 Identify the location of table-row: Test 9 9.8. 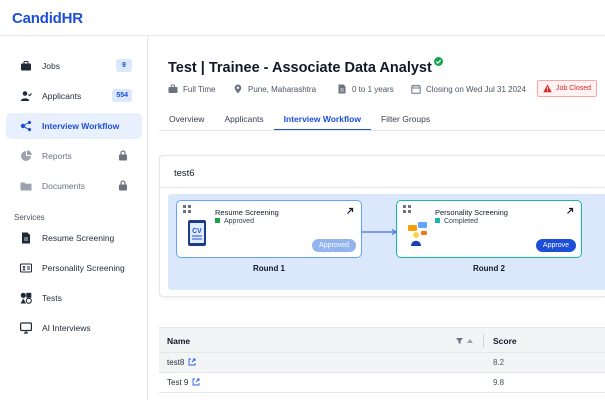
(382, 383).